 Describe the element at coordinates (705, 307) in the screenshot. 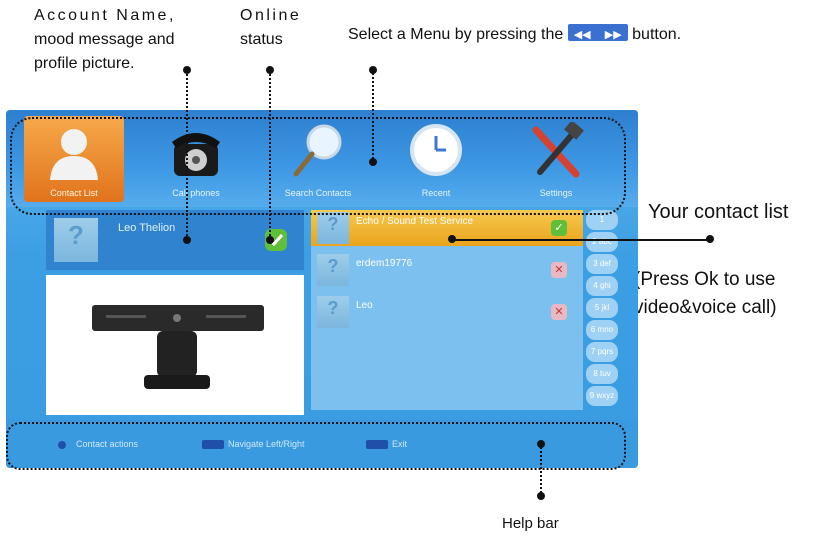

I see `annotation-press-line2: video&voice call)` at that location.